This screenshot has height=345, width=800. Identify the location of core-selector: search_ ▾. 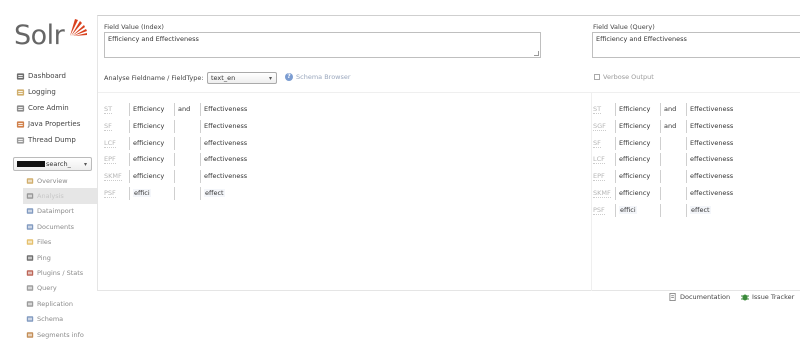
(52, 164).